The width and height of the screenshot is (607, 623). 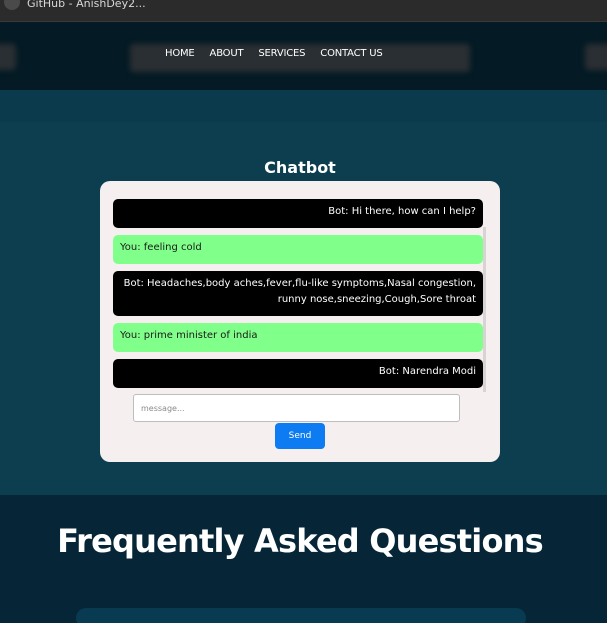 I want to click on send-button: Send, so click(x=300, y=436).